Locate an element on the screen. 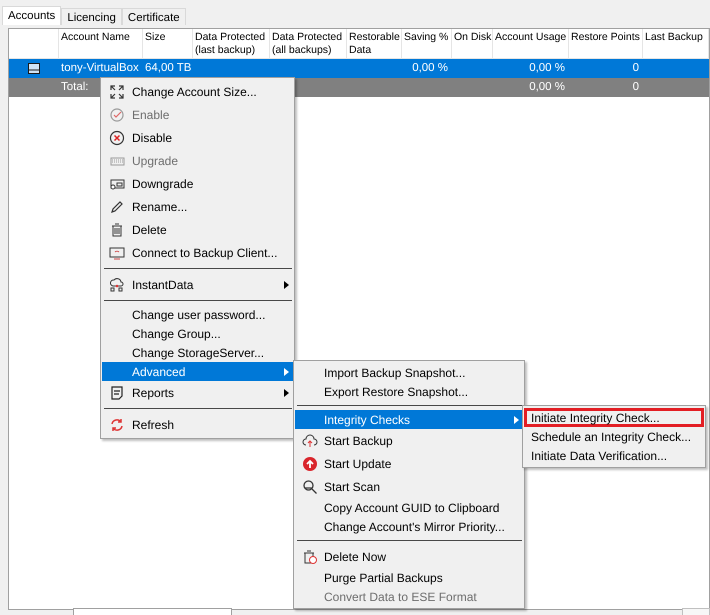 Image resolution: width=710 pixels, height=615 pixels. table-cell: Total: is located at coordinates (74, 87).